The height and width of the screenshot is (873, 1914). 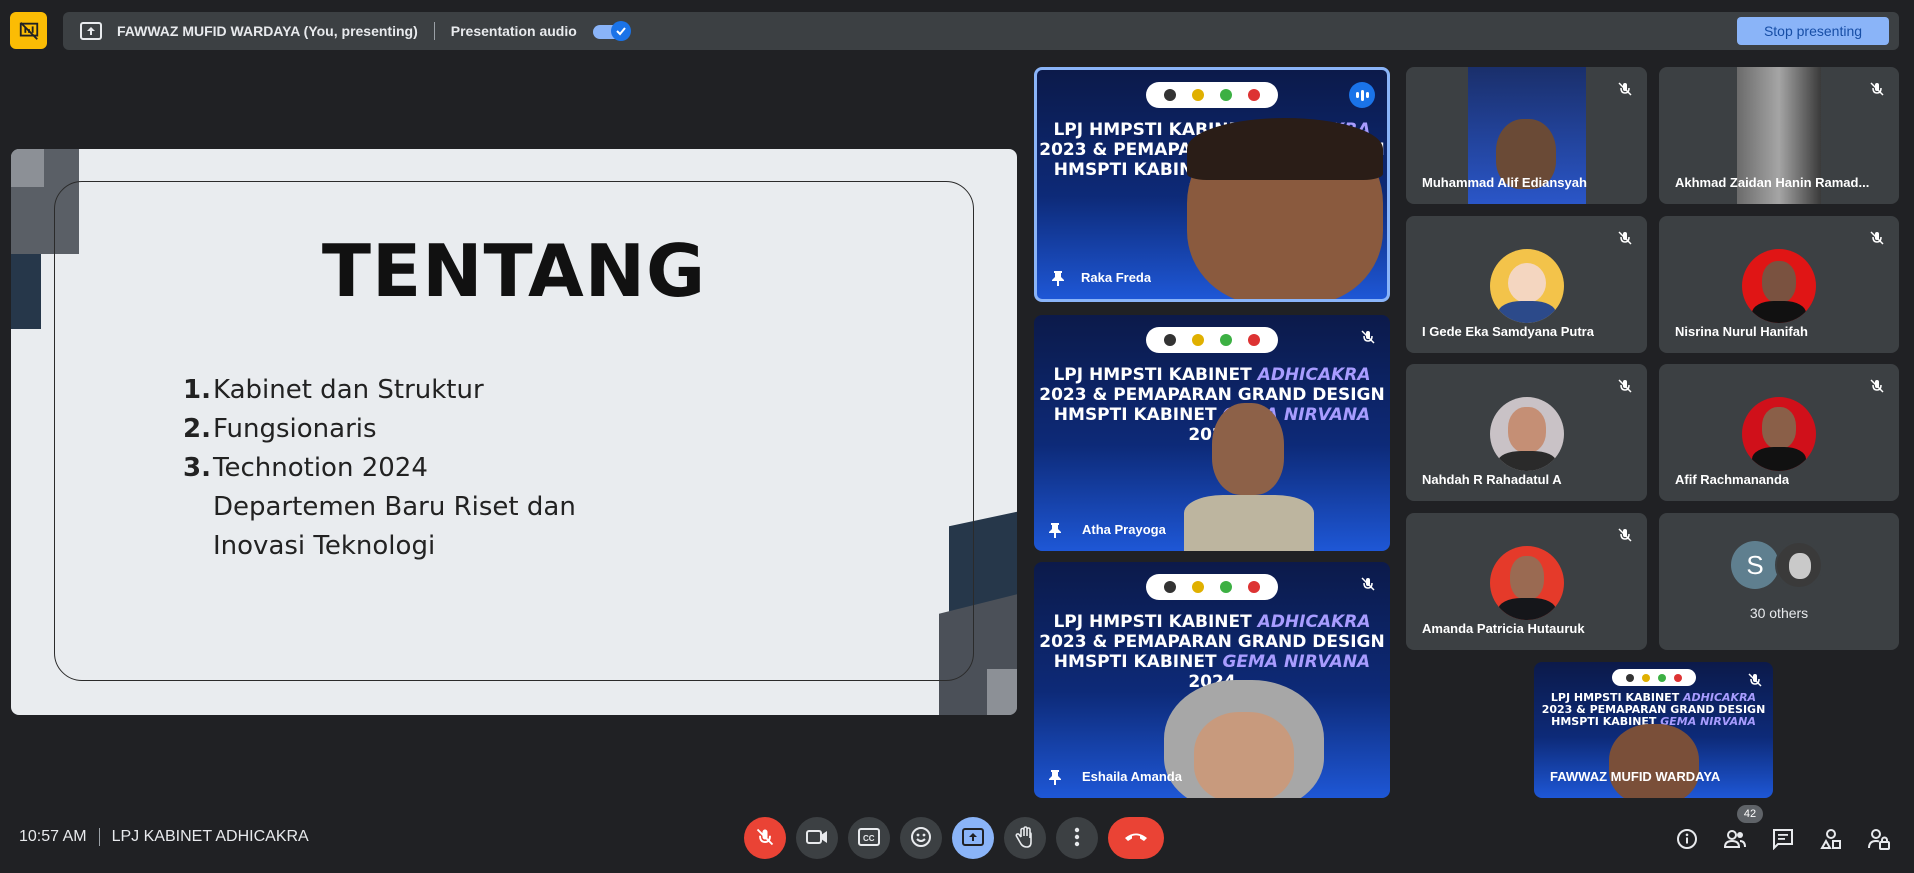 I want to click on captions-icon: CC, so click(x=869, y=838).